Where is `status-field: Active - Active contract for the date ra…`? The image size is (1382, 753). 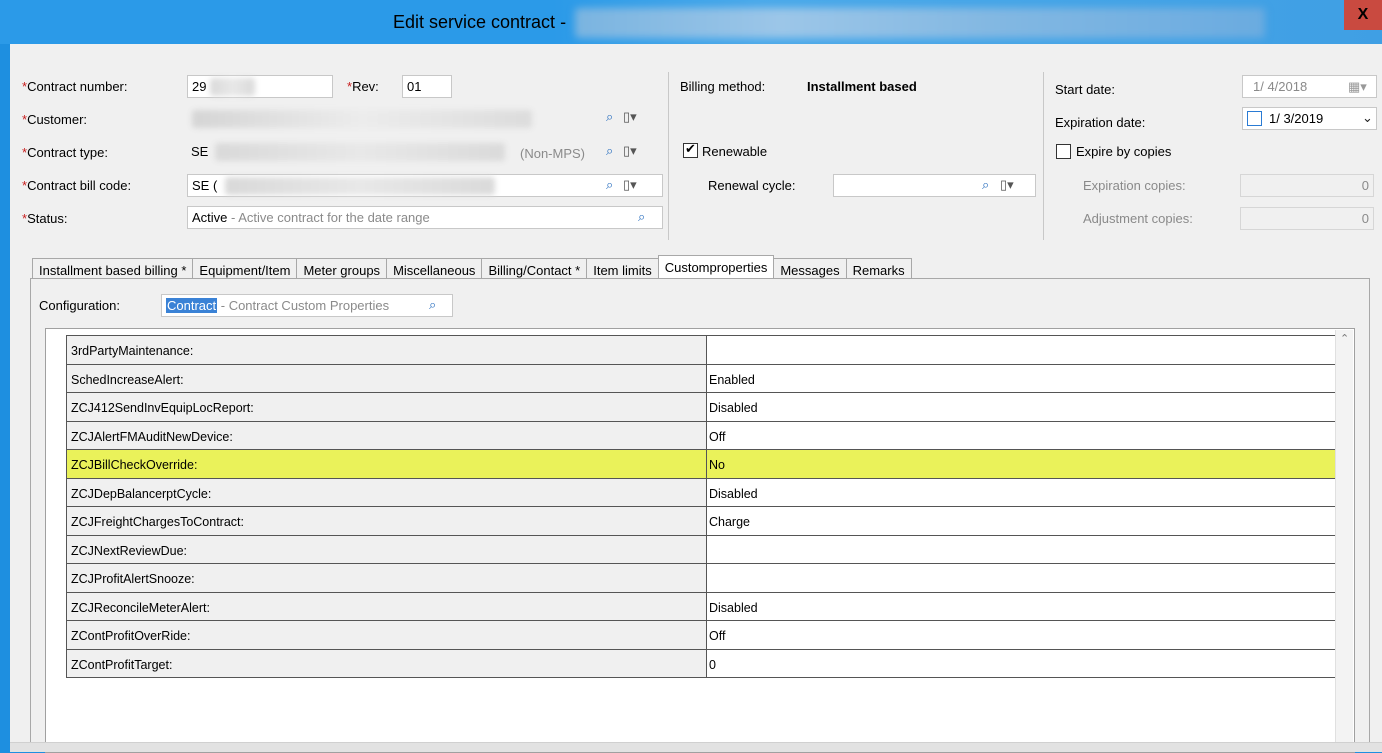 status-field: Active - Active contract for the date ra… is located at coordinates (425, 217).